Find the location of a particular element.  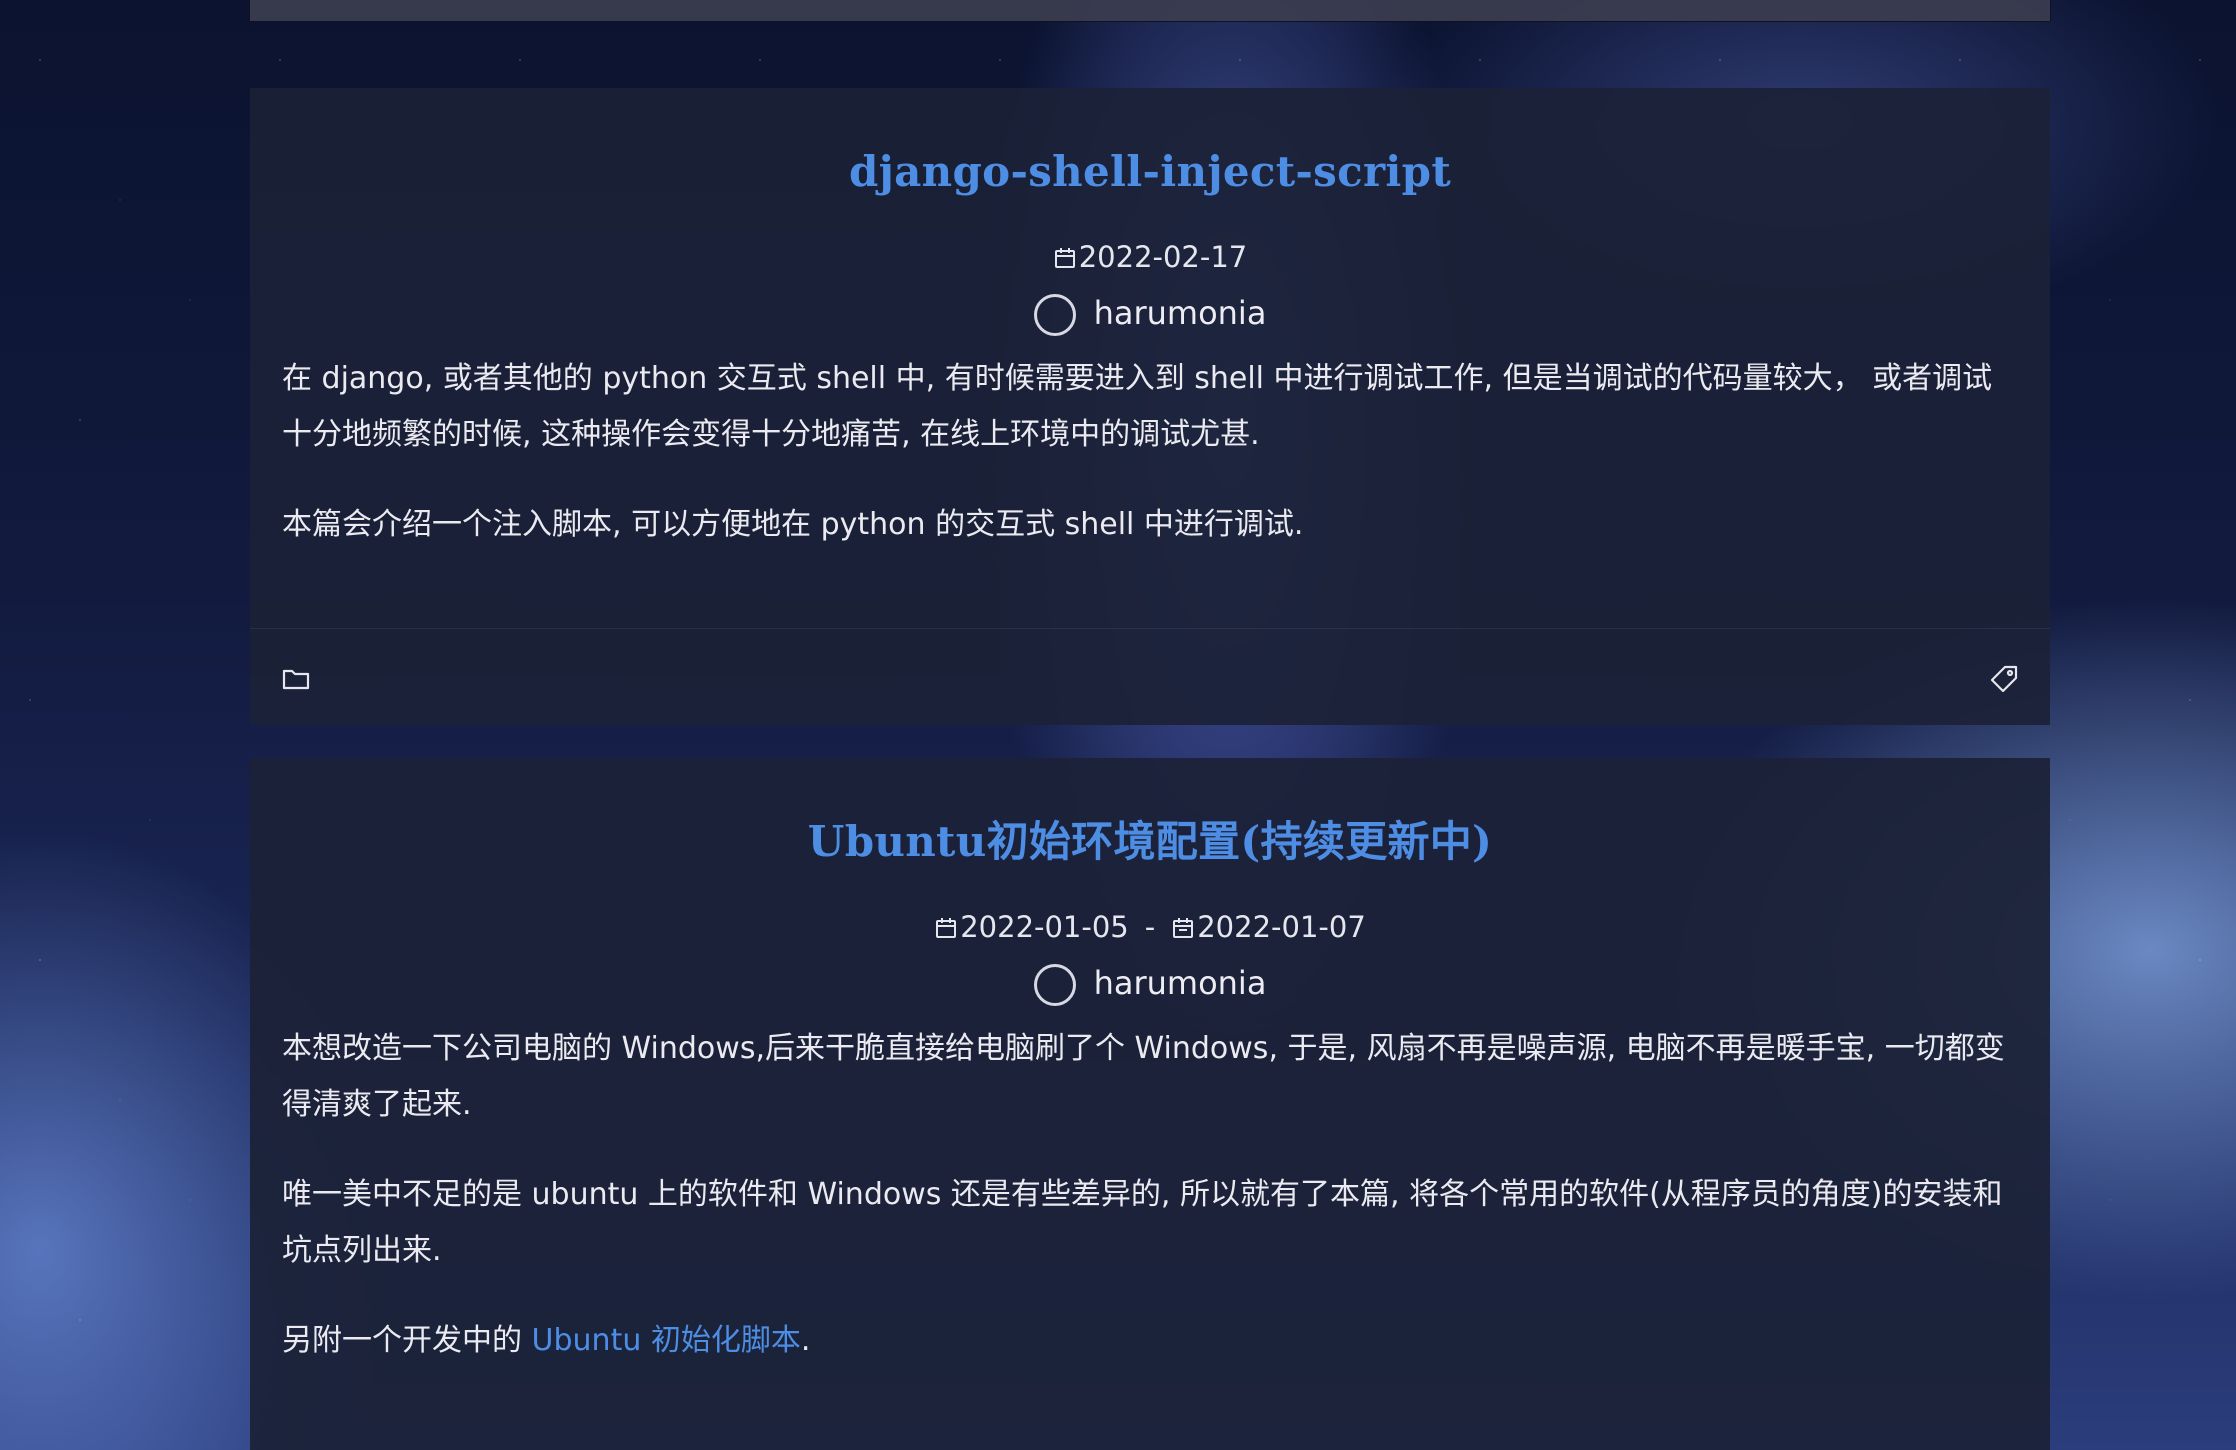

post-date: 2022-01-05- 2022-01-07 is located at coordinates (1150, 928).